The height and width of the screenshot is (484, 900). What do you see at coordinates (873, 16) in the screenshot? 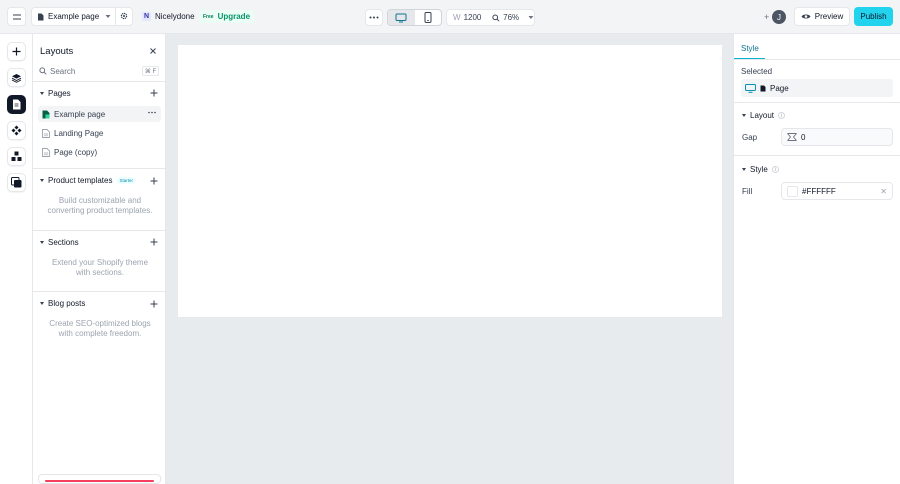
I see `publish-button: Publish` at bounding box center [873, 16].